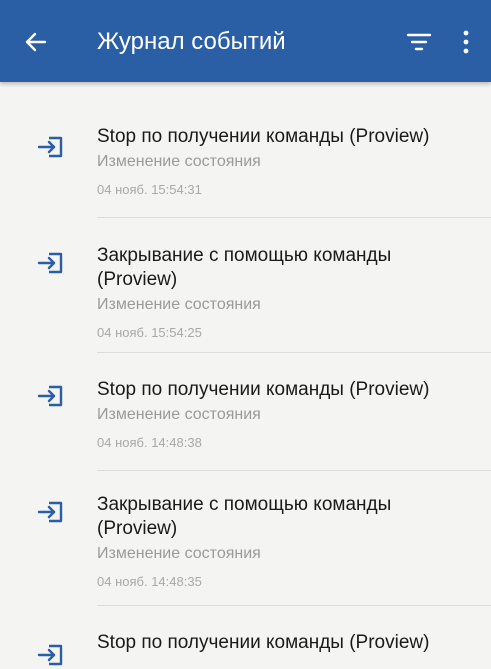  I want to click on event-time: 04 нояб. 14:48:38, so click(149, 442).